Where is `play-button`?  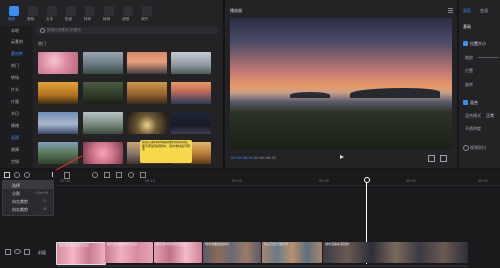 play-button is located at coordinates (342, 157).